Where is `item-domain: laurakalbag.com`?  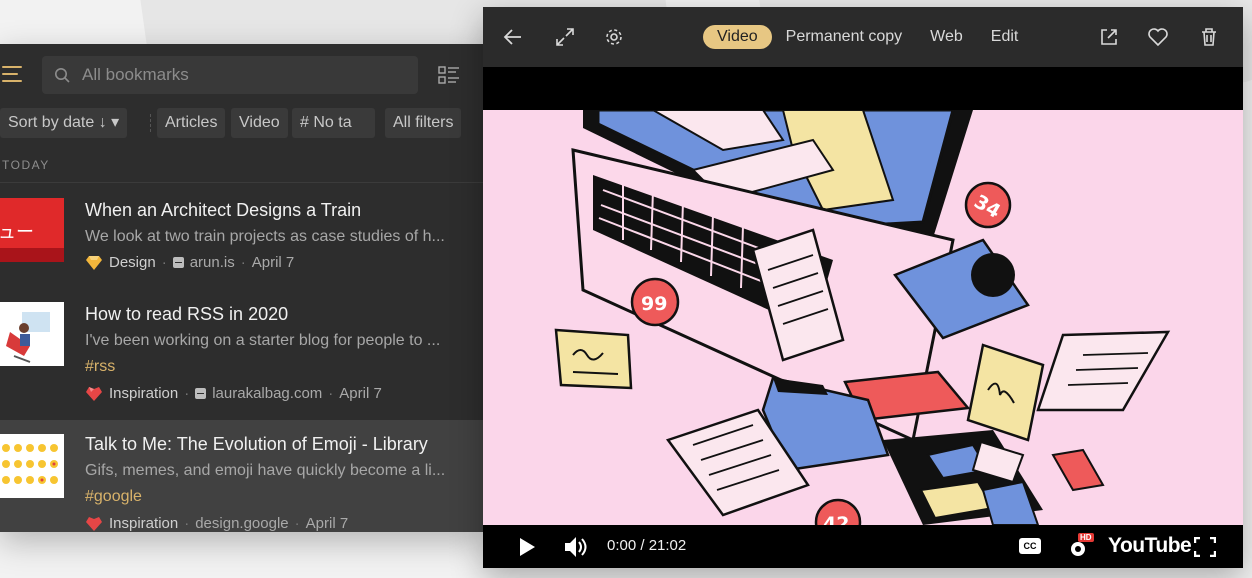
item-domain: laurakalbag.com is located at coordinates (267, 393).